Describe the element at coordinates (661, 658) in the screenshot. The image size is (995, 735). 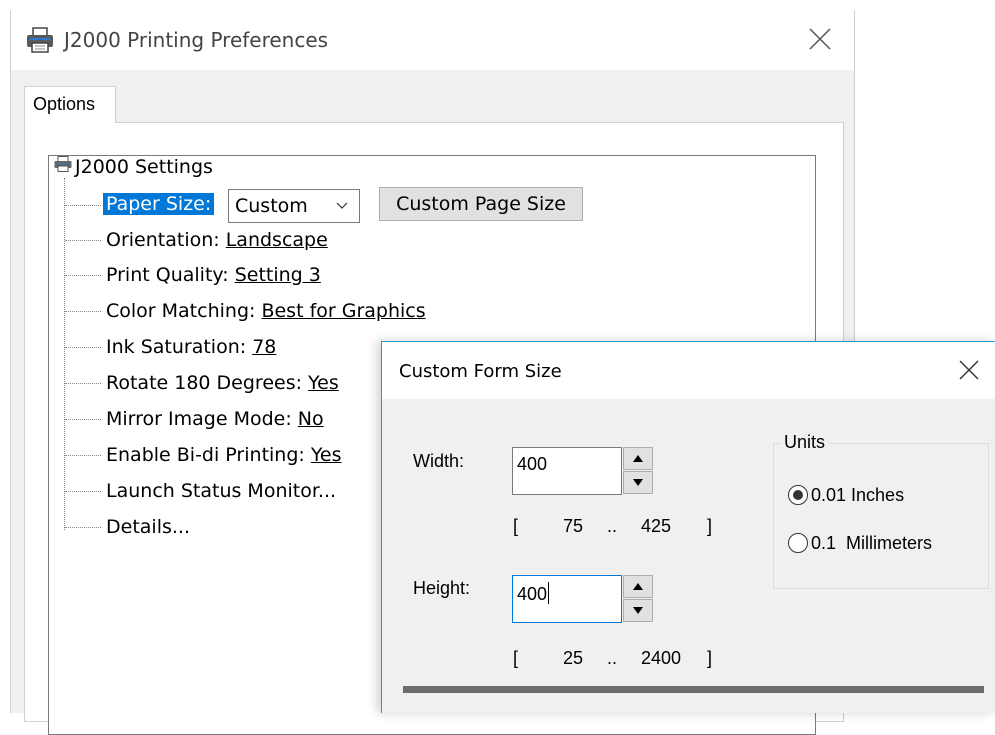
I see `height-range-max: 2400` at that location.